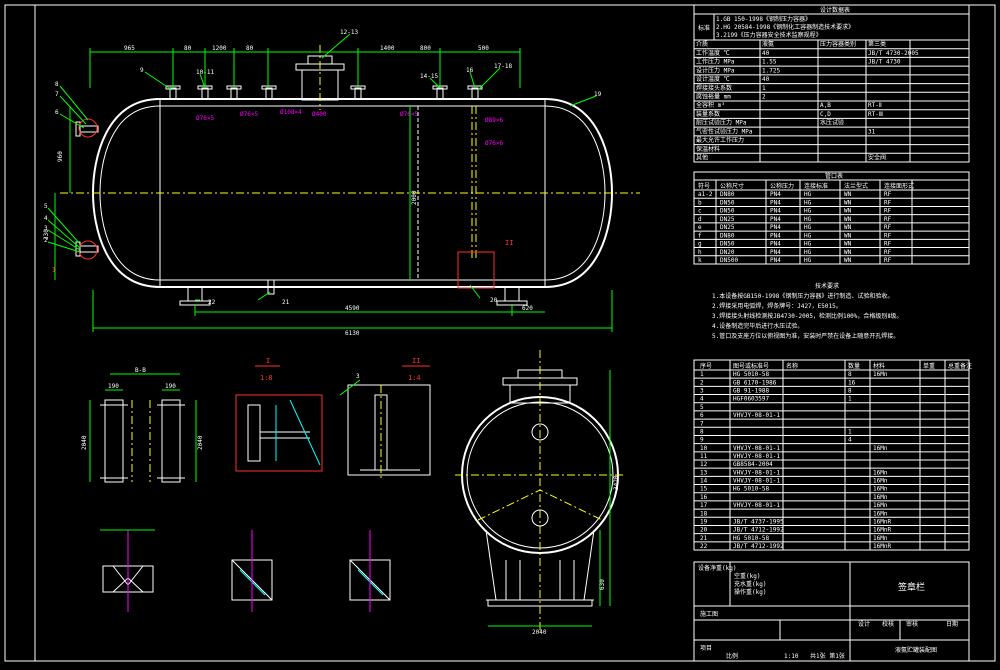  Describe the element at coordinates (713, 97) in the screenshot. I see `spec-cell: 腐蚀裕量 mm` at that location.